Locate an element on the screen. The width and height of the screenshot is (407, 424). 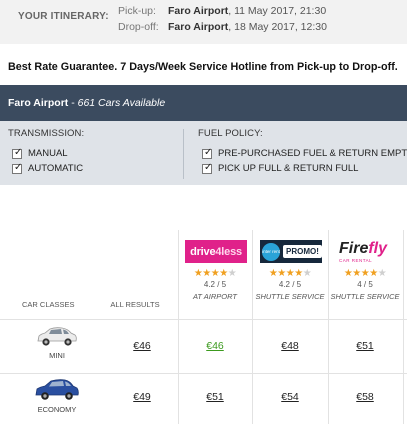
filter-divider is located at coordinates (183, 154).